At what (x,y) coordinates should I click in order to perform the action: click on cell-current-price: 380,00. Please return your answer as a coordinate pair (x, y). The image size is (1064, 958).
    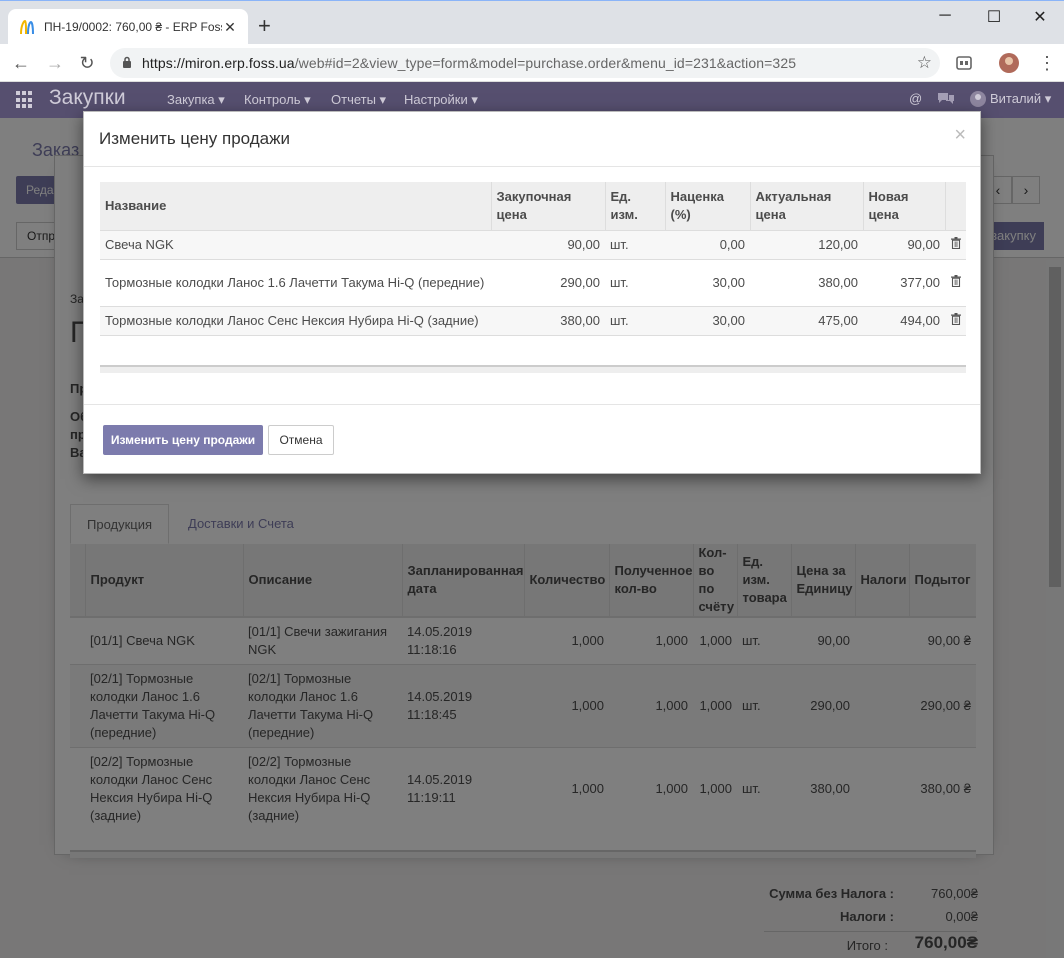
    Looking at the image, I should click on (806, 282).